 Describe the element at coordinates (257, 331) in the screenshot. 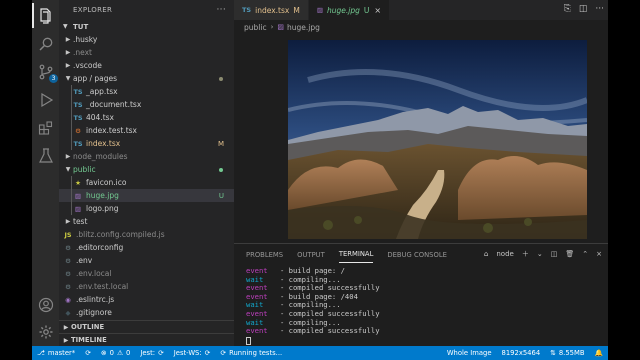

I see `terminal-keyword: event` at that location.